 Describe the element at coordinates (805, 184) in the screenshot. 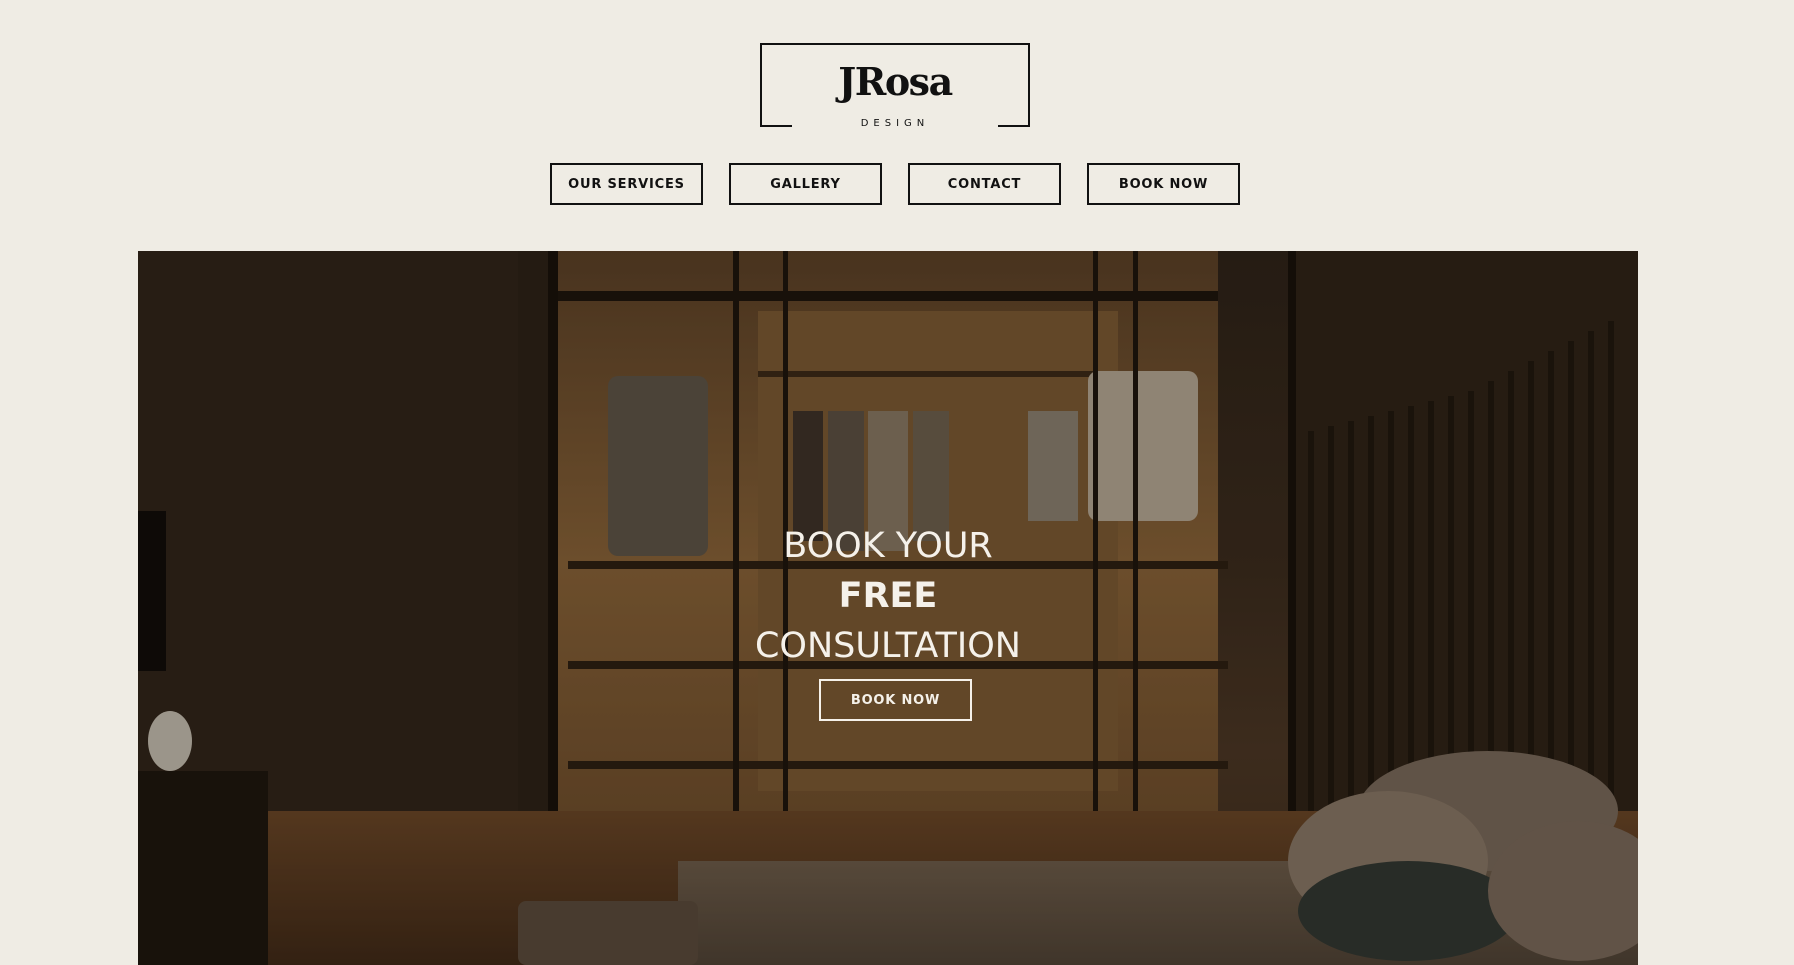

I see `nav-gallery-button: GALLERY` at that location.